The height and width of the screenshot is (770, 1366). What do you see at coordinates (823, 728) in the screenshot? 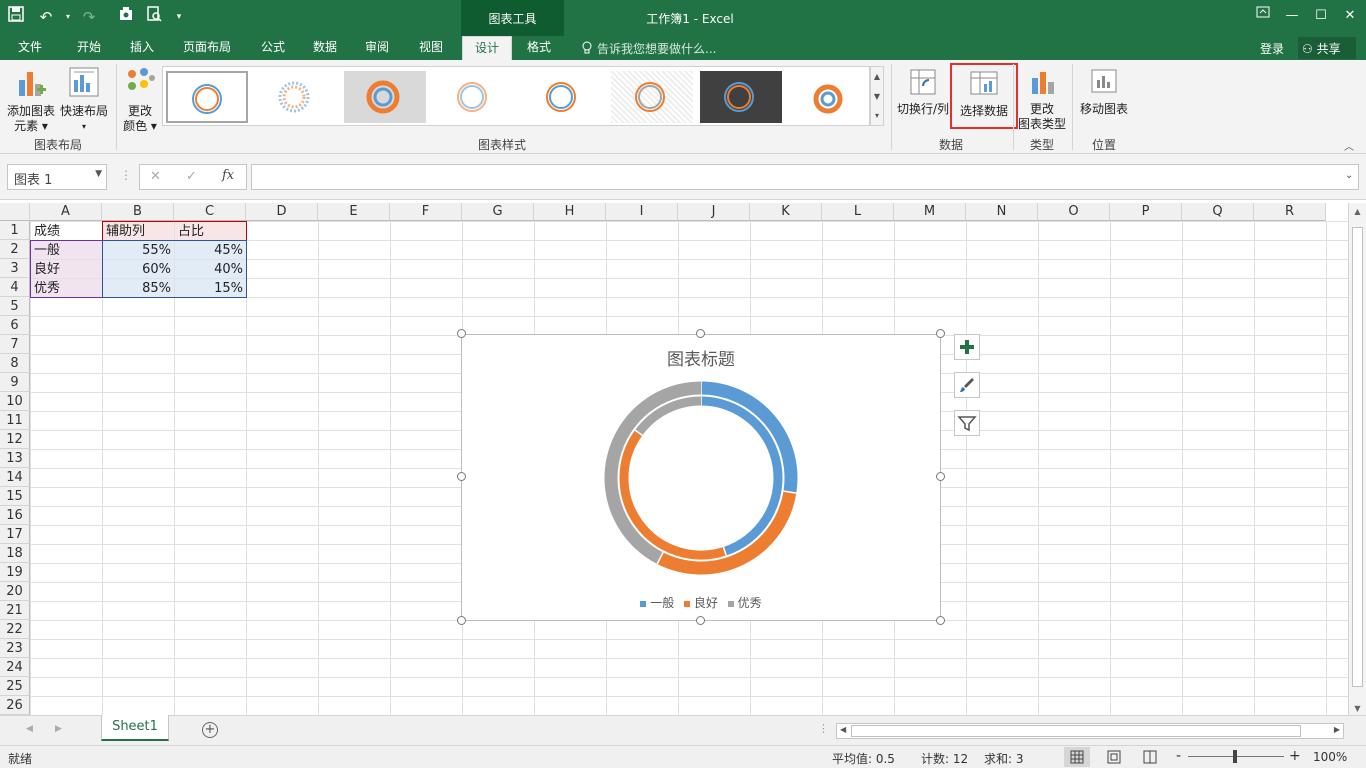
I see `tab-split-grip-icon: ⋮` at bounding box center [823, 728].